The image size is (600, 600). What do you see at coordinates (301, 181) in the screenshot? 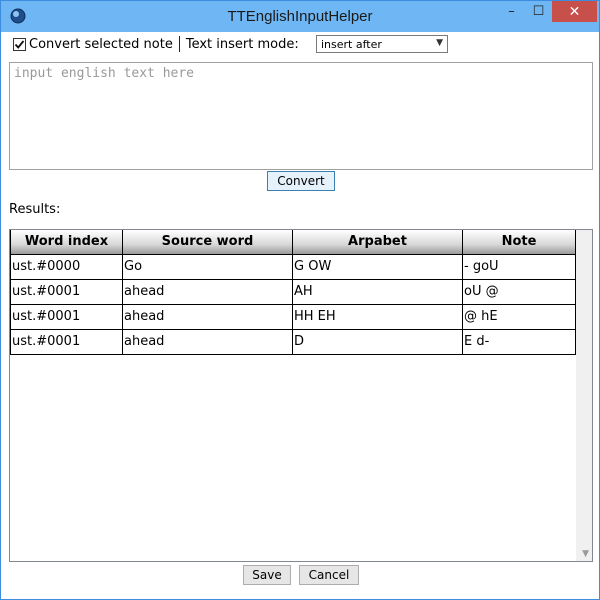
I see `convert-button: Convert` at bounding box center [301, 181].